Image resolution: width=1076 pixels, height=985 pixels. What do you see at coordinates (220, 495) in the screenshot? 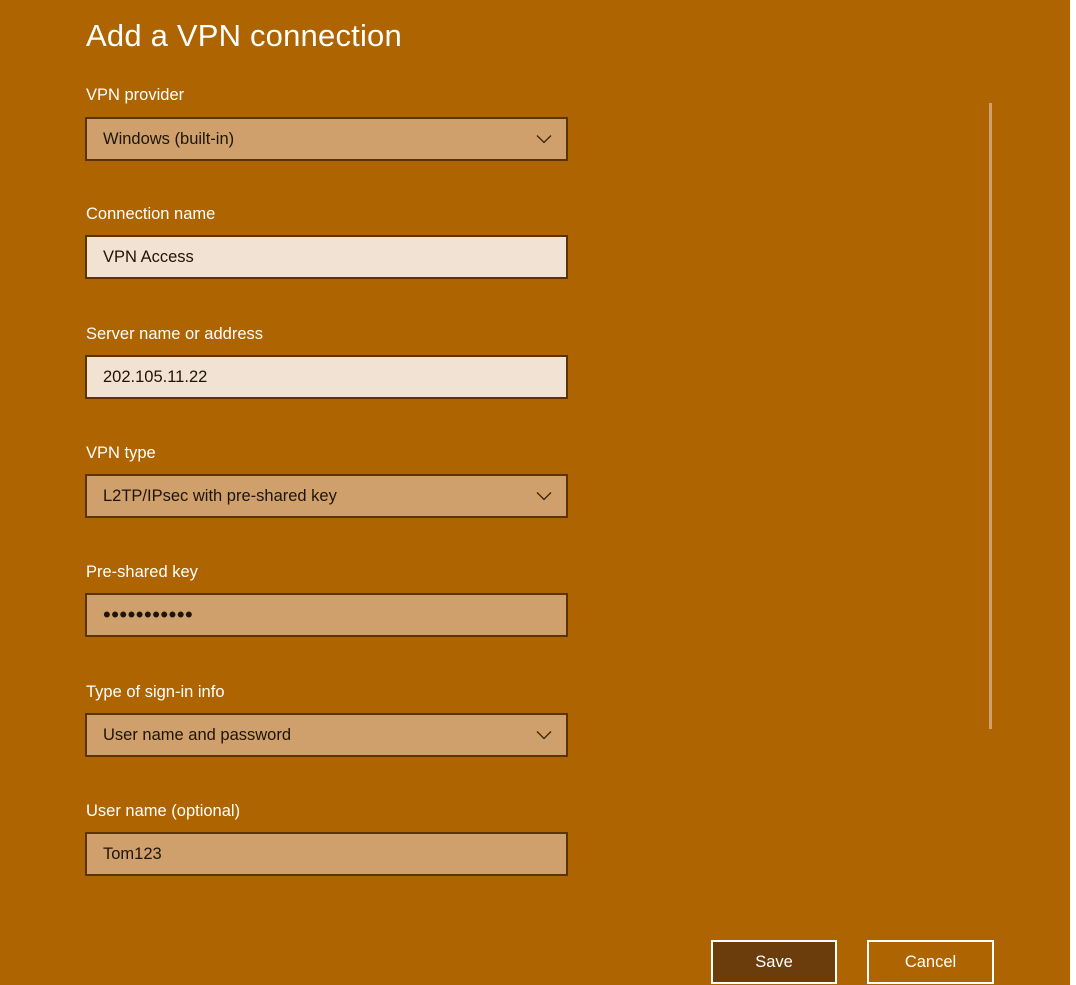
I see `vpn-type-value: L2TP/IPsec with pre-shared key` at bounding box center [220, 495].